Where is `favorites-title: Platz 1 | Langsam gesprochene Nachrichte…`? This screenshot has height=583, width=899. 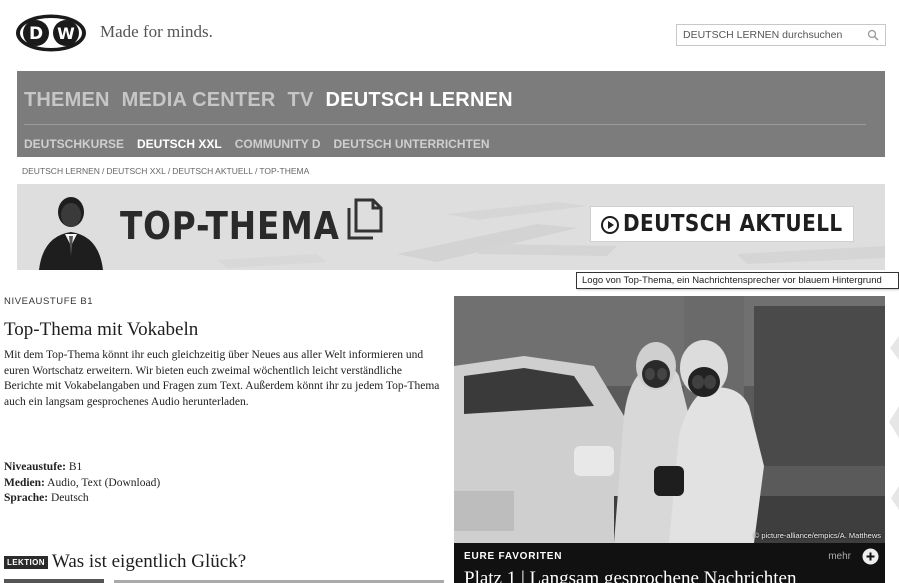
favorites-title: Platz 1 | Langsam gesprochene Nachrichte… is located at coordinates (630, 575).